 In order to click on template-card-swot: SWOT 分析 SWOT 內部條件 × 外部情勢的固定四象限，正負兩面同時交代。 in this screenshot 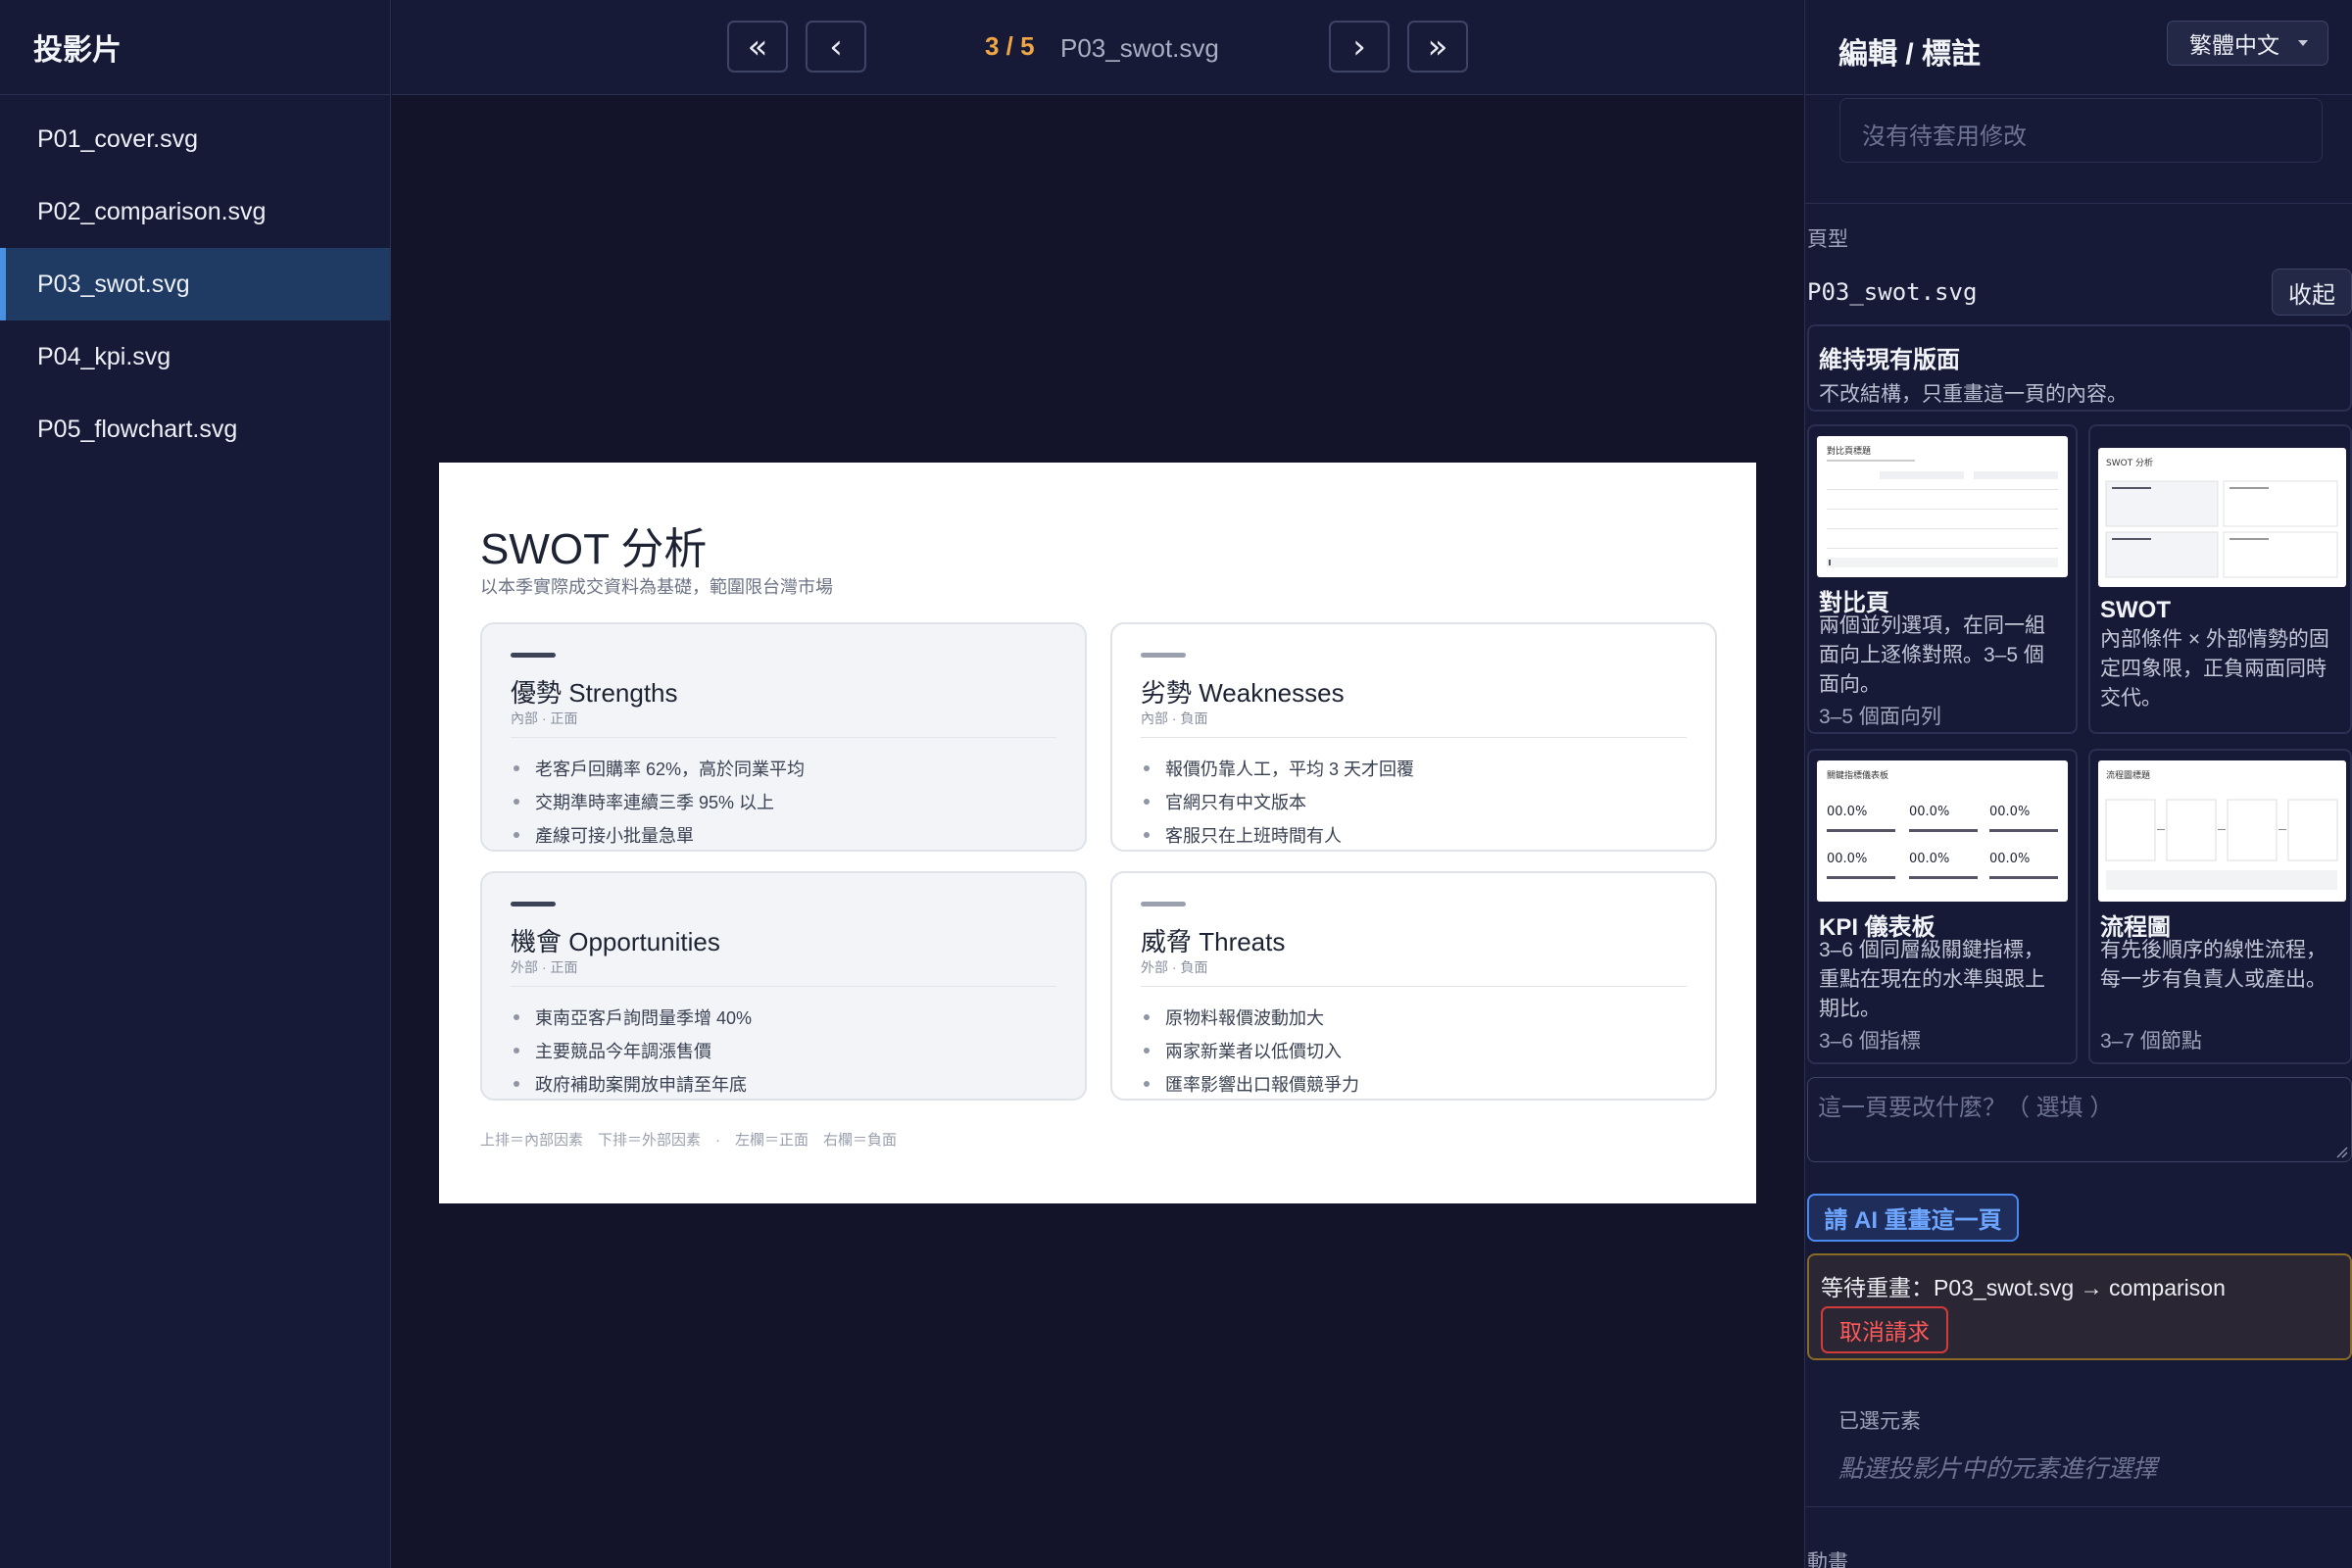, I will do `click(2220, 579)`.